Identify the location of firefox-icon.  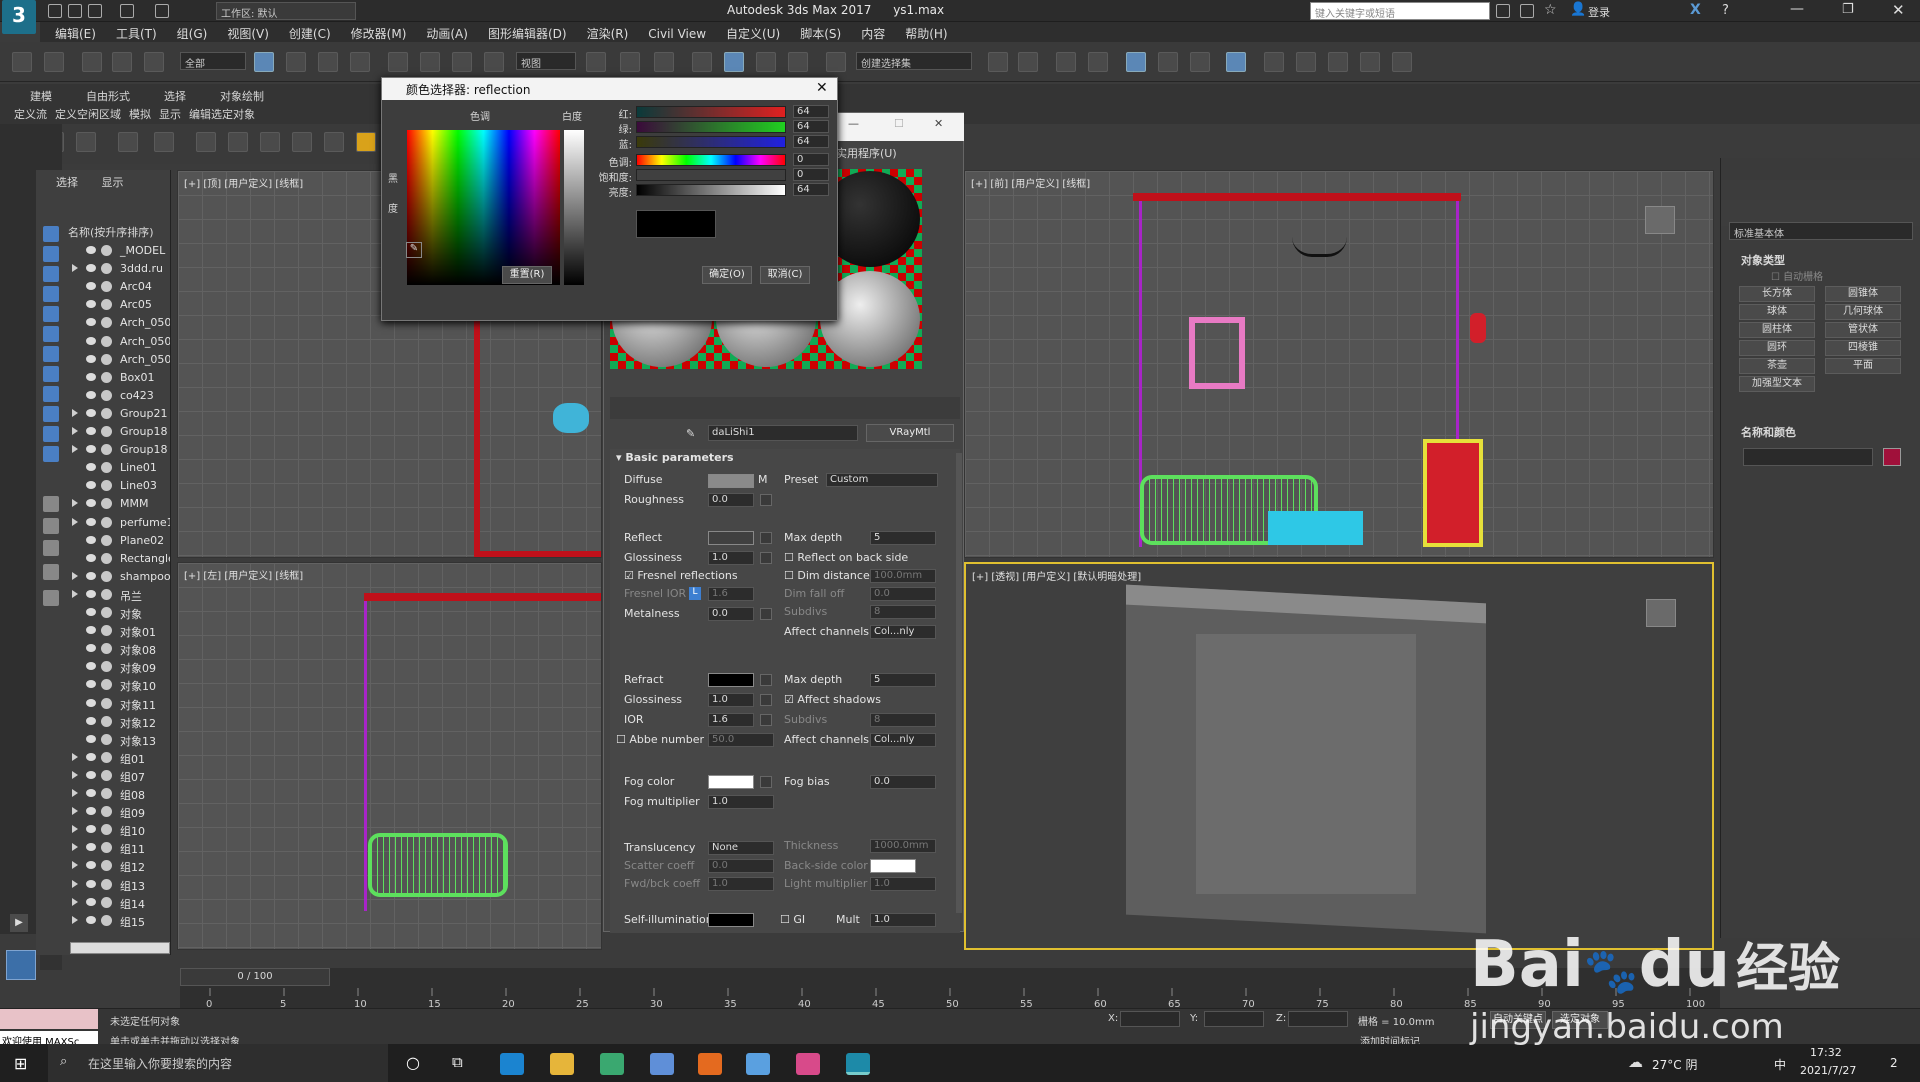
(710, 1064).